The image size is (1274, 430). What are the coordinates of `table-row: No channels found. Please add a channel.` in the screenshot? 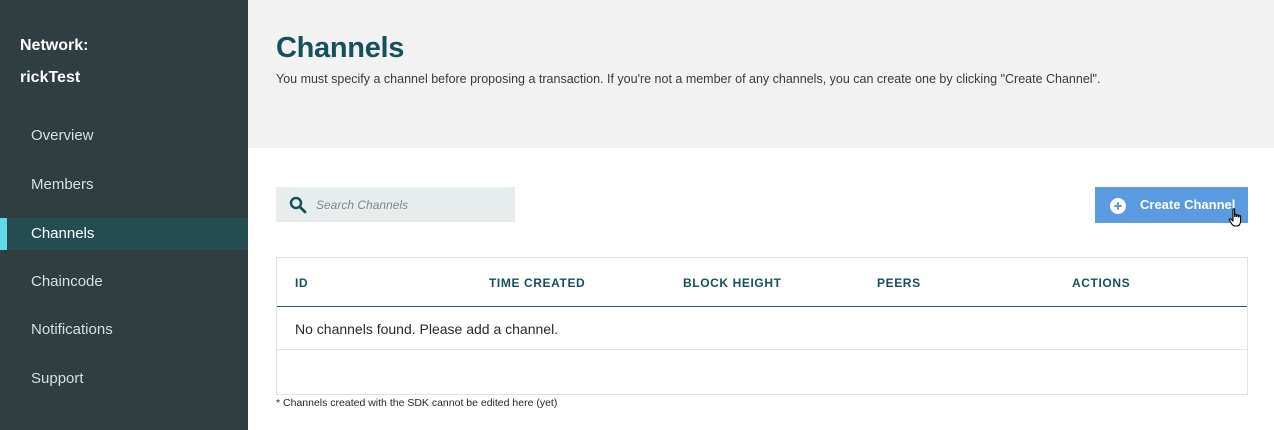 It's located at (762, 328).